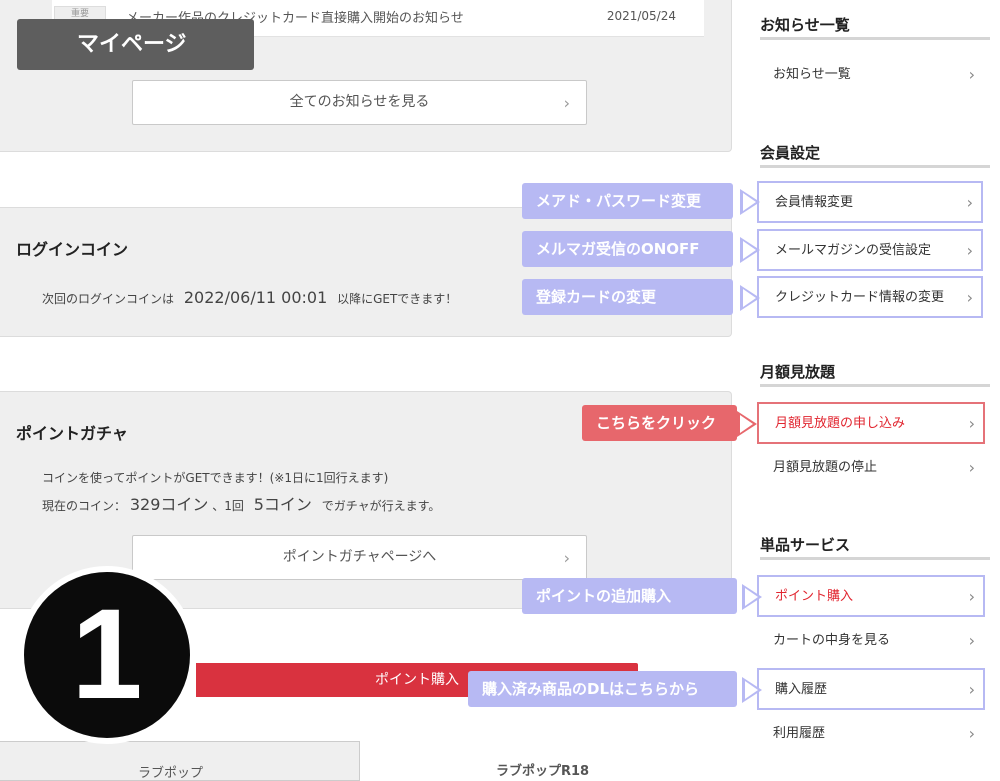  What do you see at coordinates (629, 596) in the screenshot?
I see `callout-add-points: ポイントの追加購入` at bounding box center [629, 596].